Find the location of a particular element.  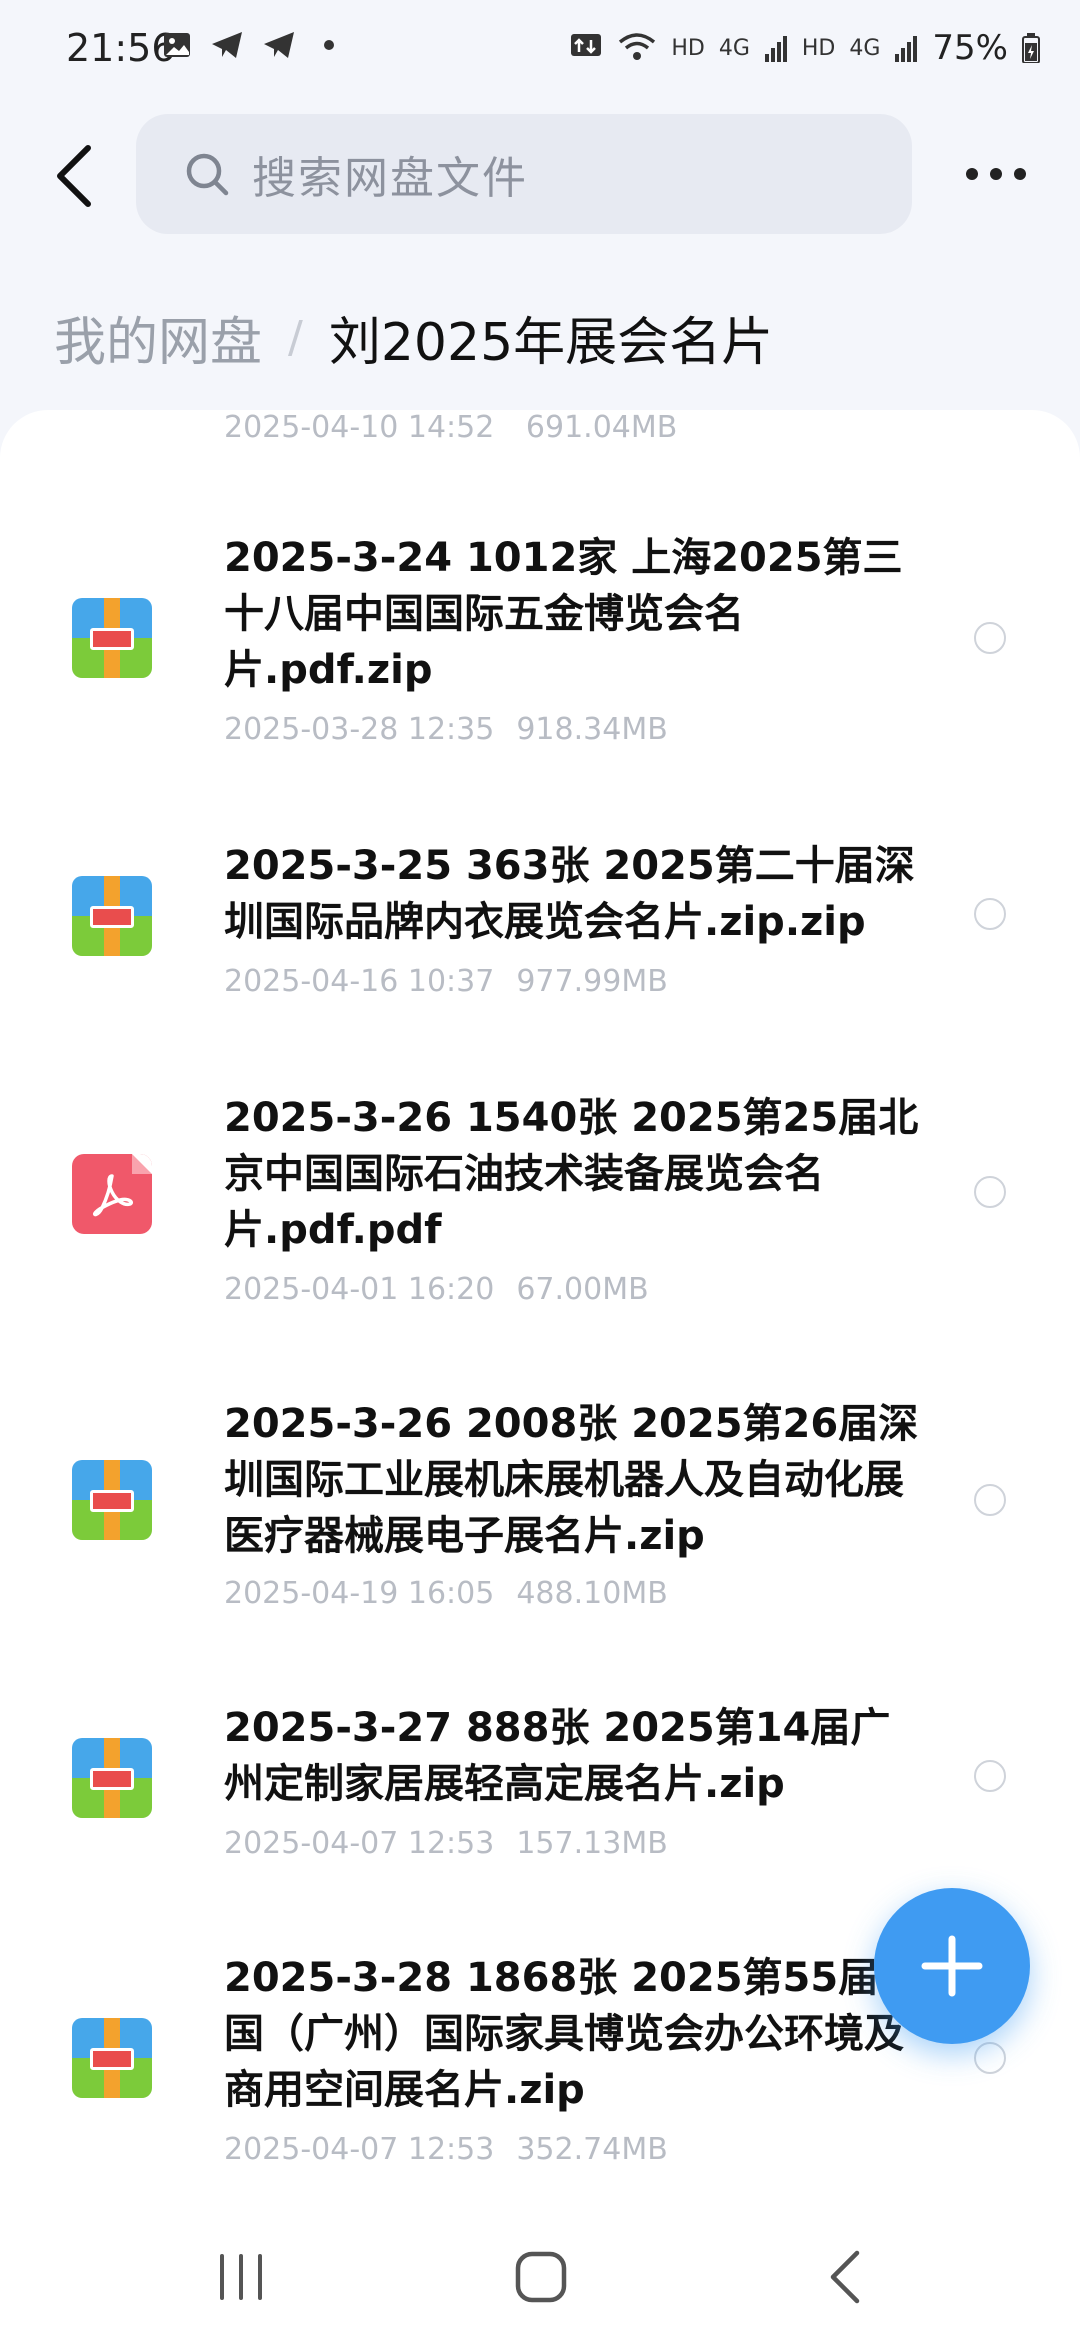

file-meta: 2025-04-19 16:05 488.10MB is located at coordinates (446, 1593).